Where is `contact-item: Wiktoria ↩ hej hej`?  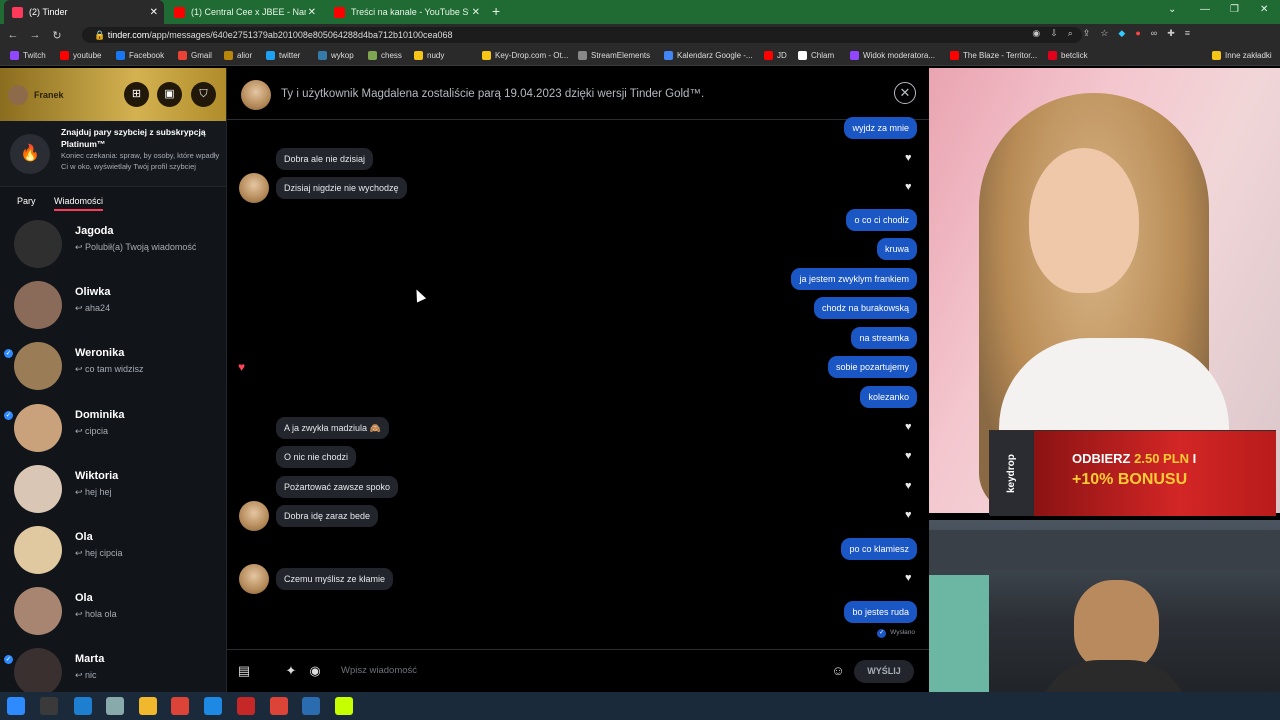 contact-item: Wiktoria ↩ hej hej is located at coordinates (113, 489).